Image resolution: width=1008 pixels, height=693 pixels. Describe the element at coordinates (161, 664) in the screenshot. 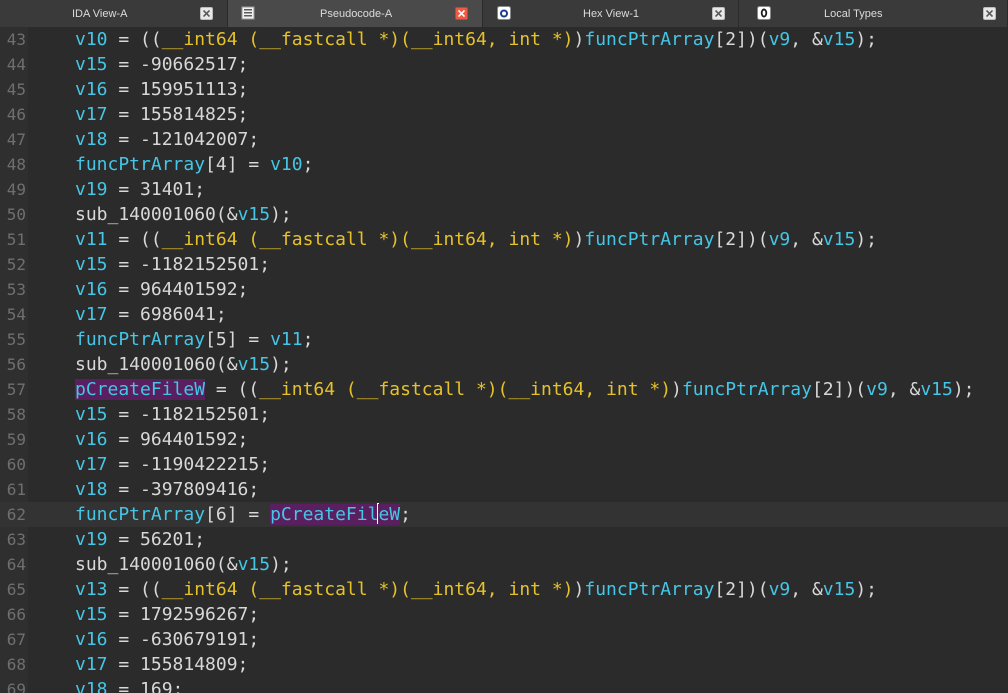

I see `code-text: v17 = 155814809;` at that location.